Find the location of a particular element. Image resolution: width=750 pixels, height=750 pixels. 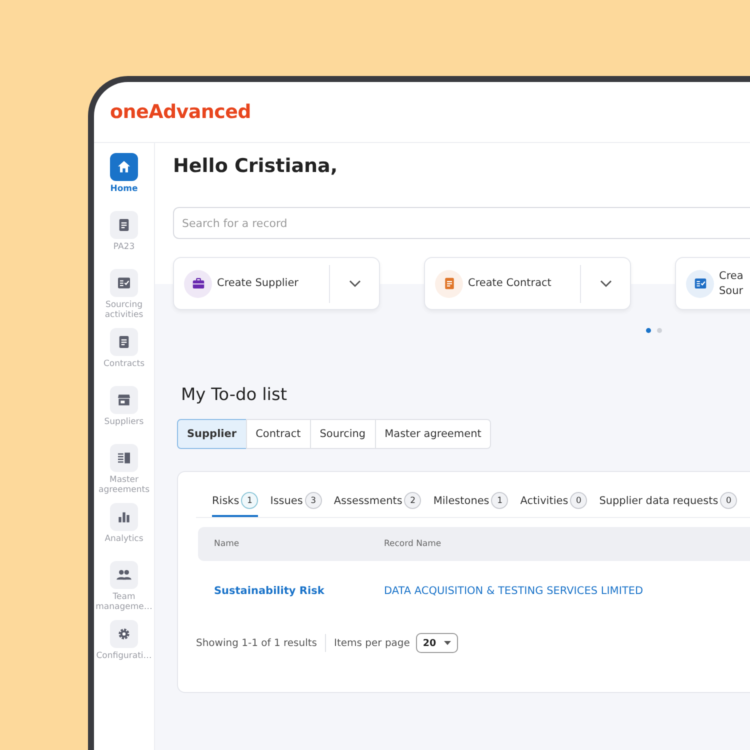

action-card: Create Contract is located at coordinates (527, 283).